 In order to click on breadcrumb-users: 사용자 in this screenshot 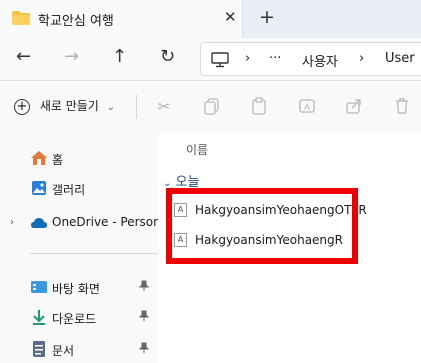, I will do `click(320, 60)`.